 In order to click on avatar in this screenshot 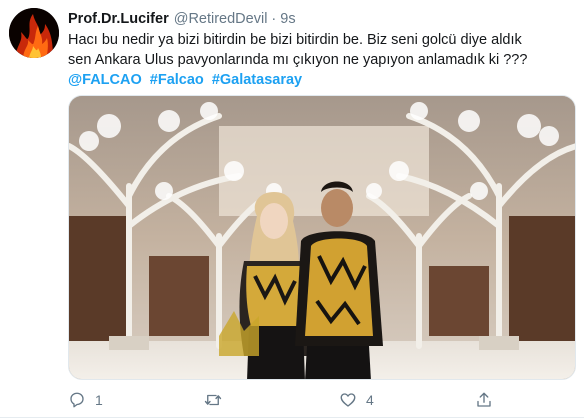, I will do `click(34, 33)`.